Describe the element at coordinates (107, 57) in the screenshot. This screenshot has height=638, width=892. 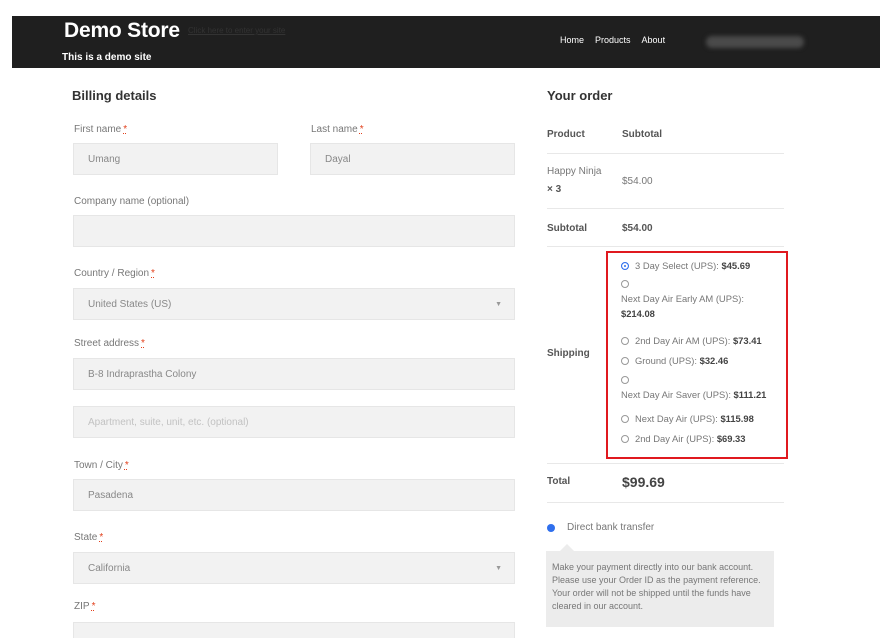
I see `site-tagline: This is a demo site` at that location.